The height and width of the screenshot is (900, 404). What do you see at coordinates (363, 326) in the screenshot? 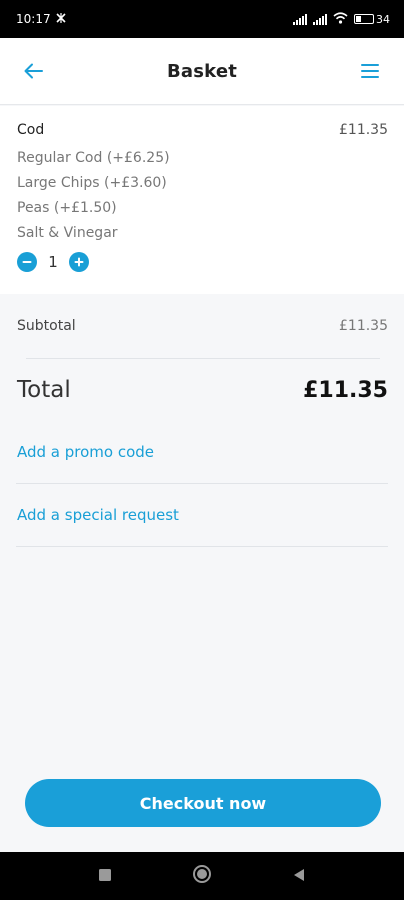
I see `subtotal-value: £11.35` at bounding box center [363, 326].